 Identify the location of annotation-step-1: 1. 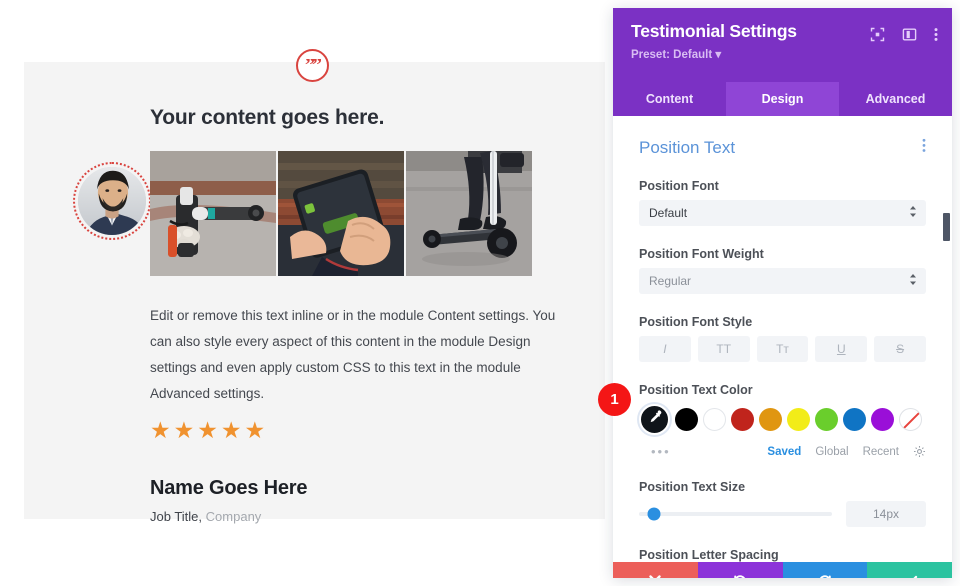
(614, 399).